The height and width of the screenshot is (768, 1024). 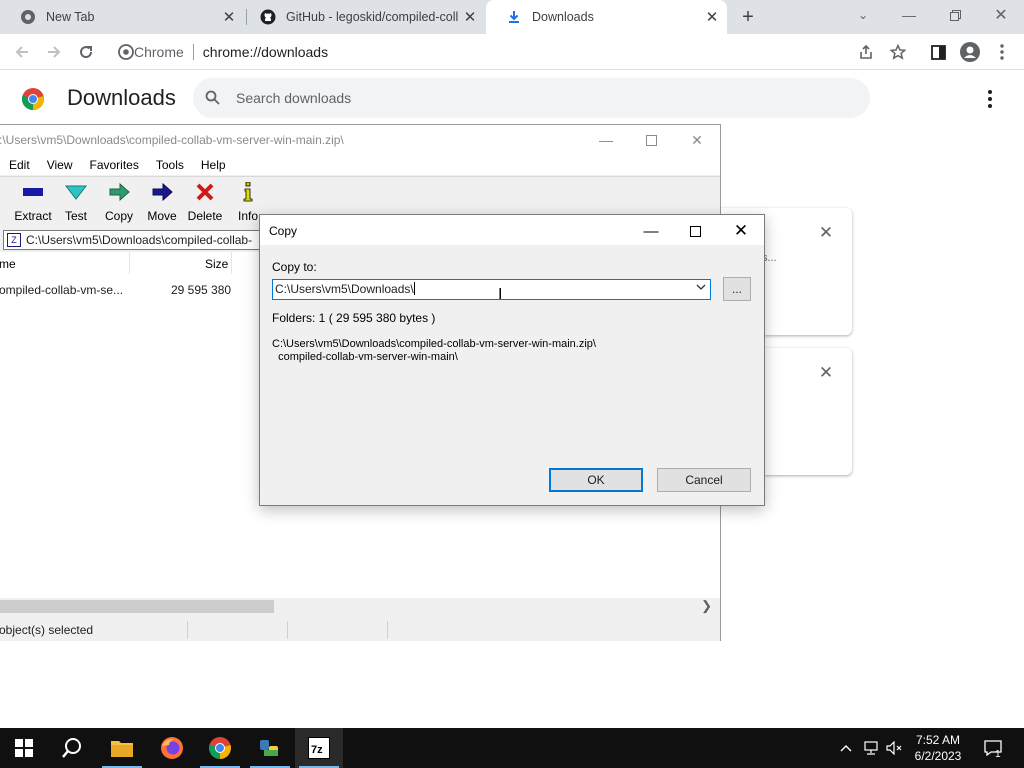 What do you see at coordinates (990, 99) in the screenshot?
I see `downloads-menu-button` at bounding box center [990, 99].